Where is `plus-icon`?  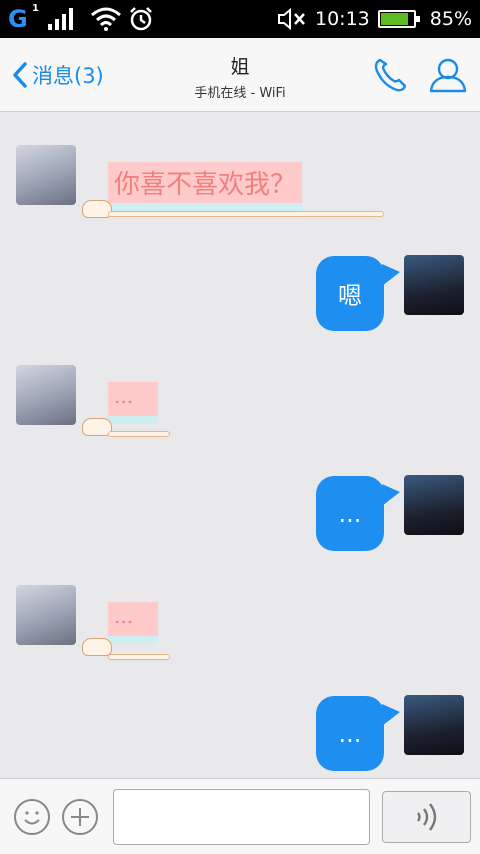
plus-icon is located at coordinates (80, 817).